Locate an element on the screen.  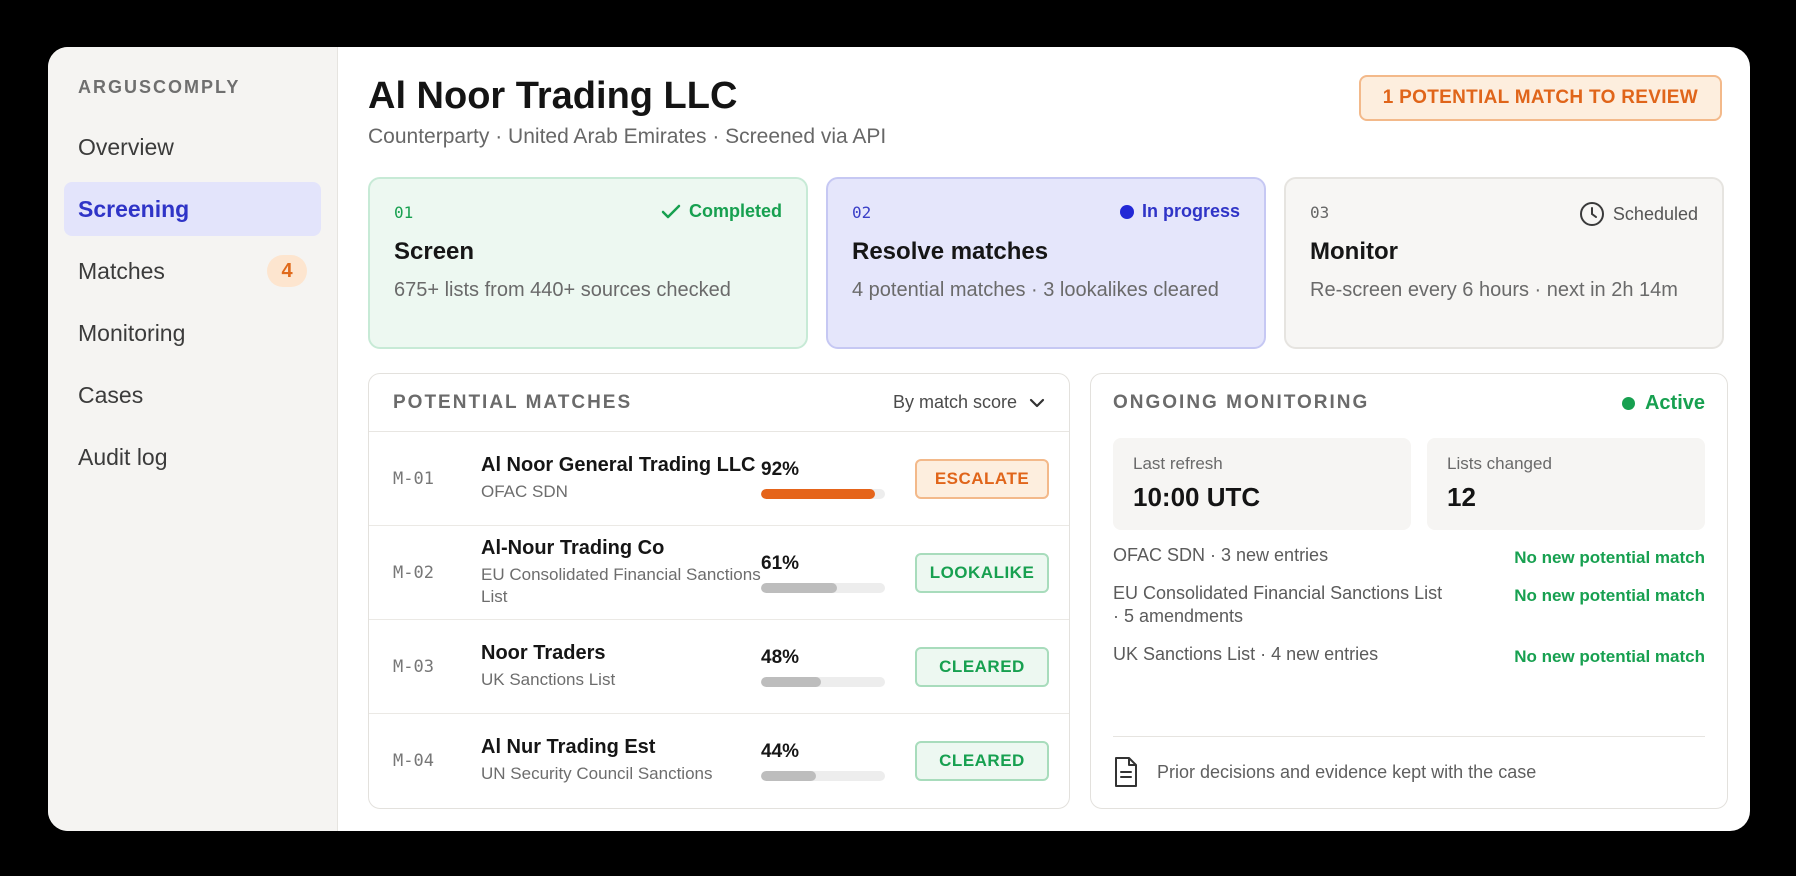
step-status: Completed is located at coordinates (721, 211).